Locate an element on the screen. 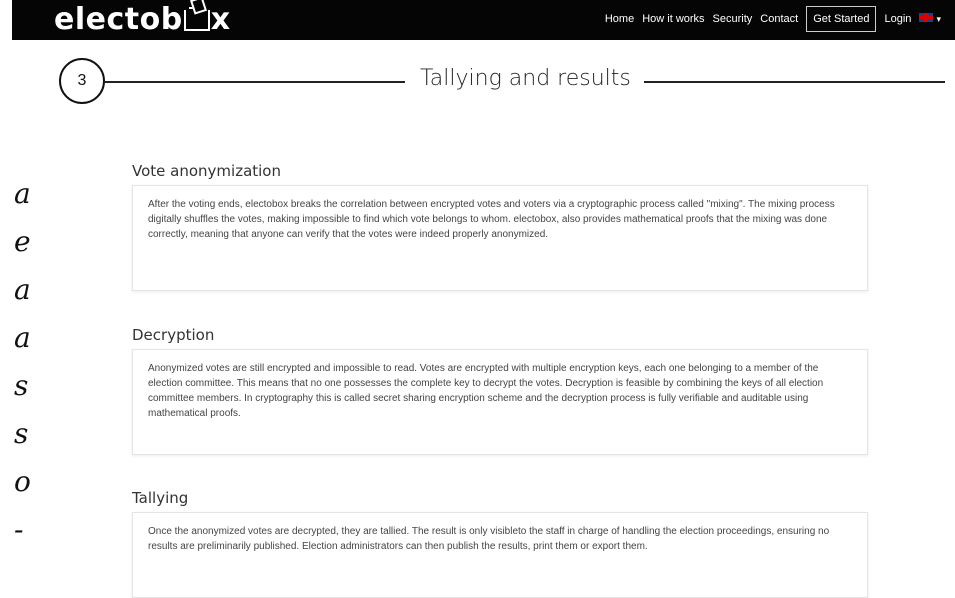 The image size is (955, 598). brand-logo: electob x is located at coordinates (142, 20).